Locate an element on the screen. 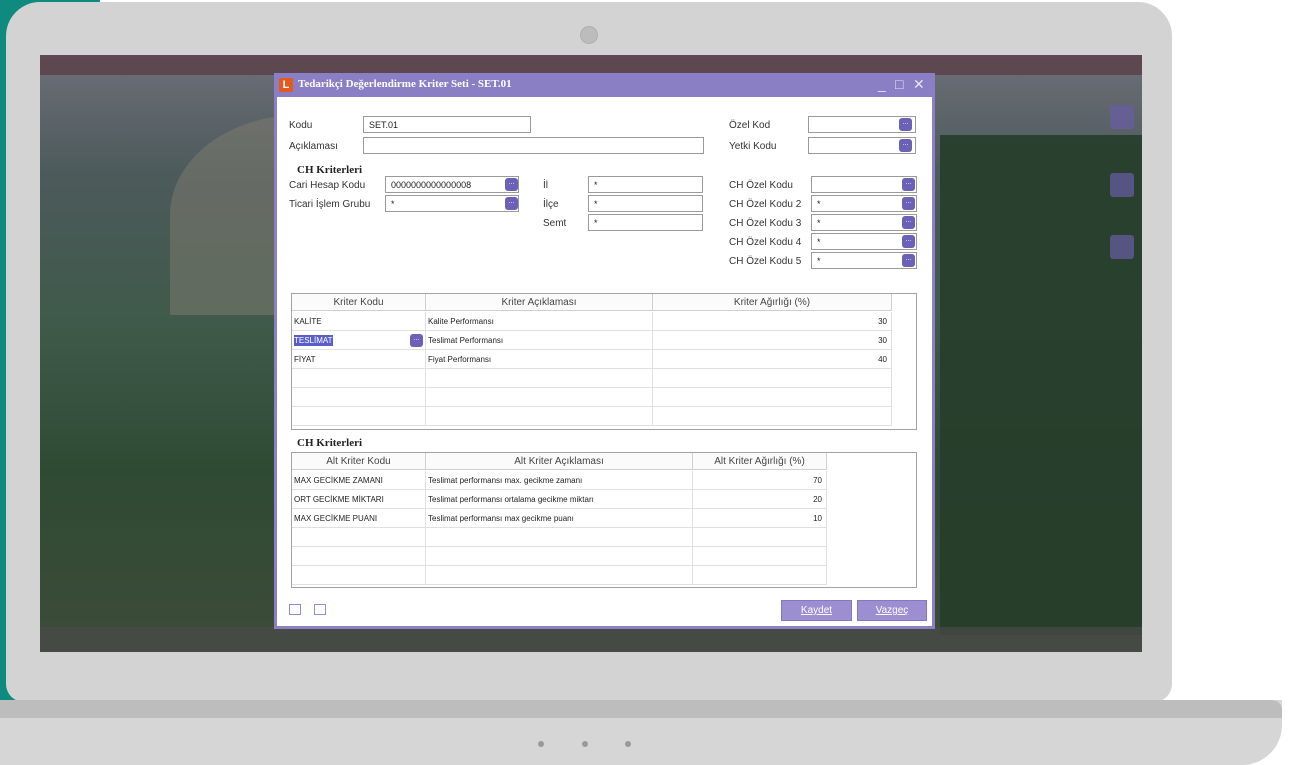 The width and height of the screenshot is (1305, 765). criteria-description-cell: Teslimat Performansı is located at coordinates (539, 340).